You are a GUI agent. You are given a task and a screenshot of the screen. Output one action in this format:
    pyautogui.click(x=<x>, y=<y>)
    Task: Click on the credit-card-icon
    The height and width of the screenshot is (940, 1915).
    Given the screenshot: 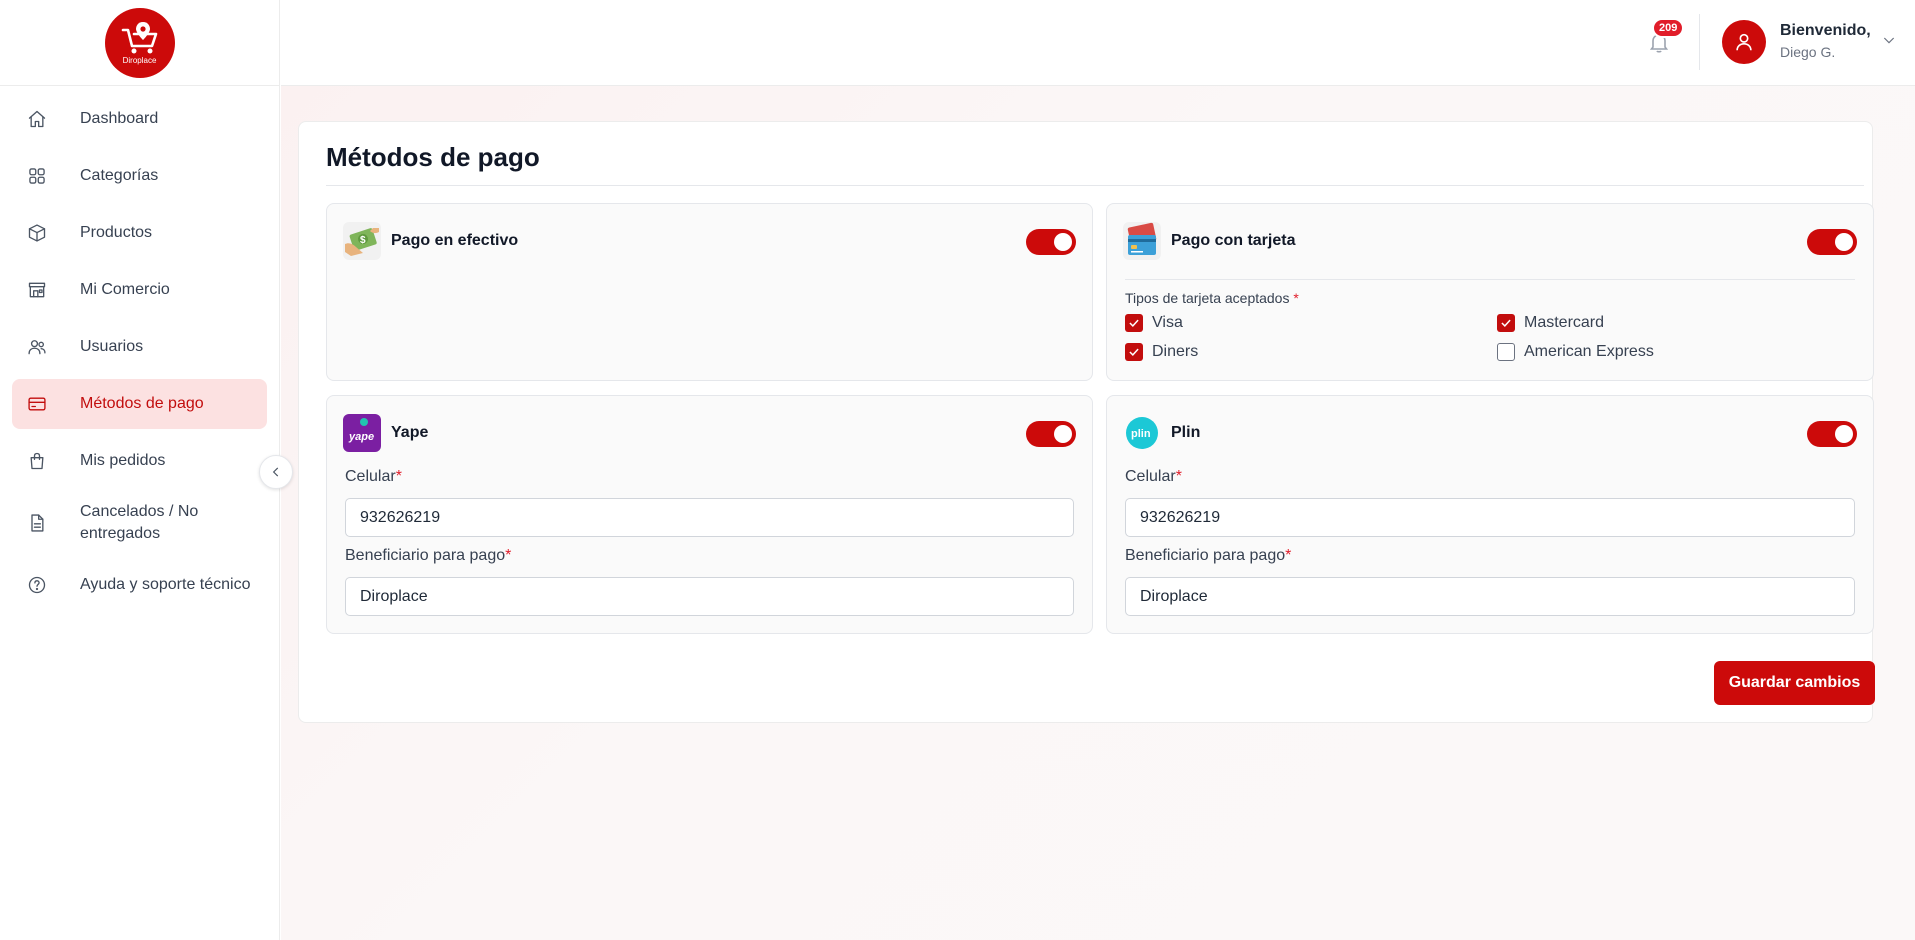 What is the action you would take?
    pyautogui.click(x=37, y=404)
    